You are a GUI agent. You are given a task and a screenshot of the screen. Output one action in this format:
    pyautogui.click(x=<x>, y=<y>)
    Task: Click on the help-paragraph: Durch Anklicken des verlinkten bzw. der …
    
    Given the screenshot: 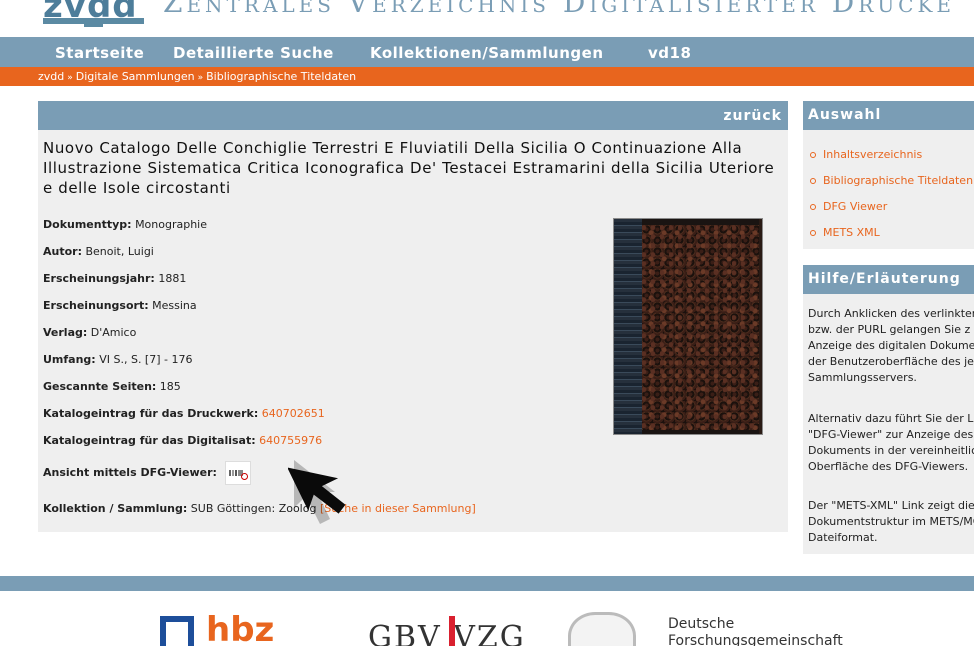 What is the action you would take?
    pyautogui.click(x=891, y=345)
    